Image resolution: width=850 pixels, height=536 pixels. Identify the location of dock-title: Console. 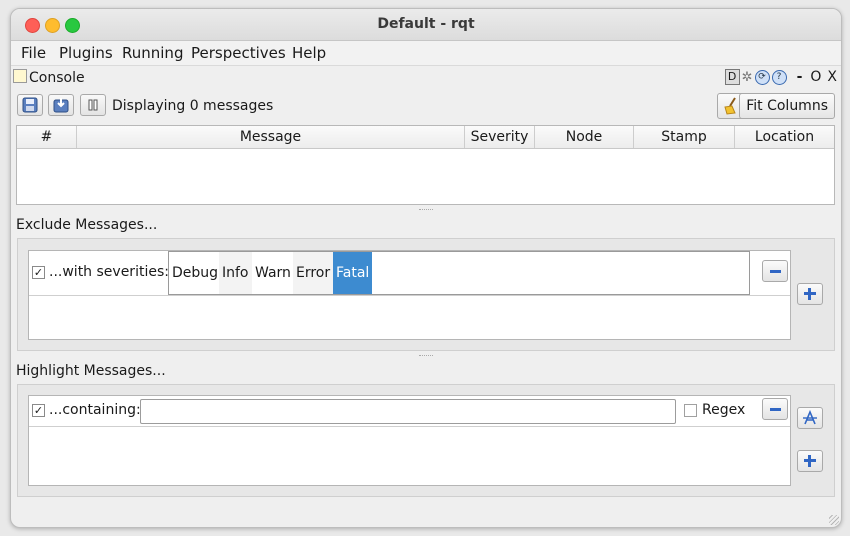
(49, 77).